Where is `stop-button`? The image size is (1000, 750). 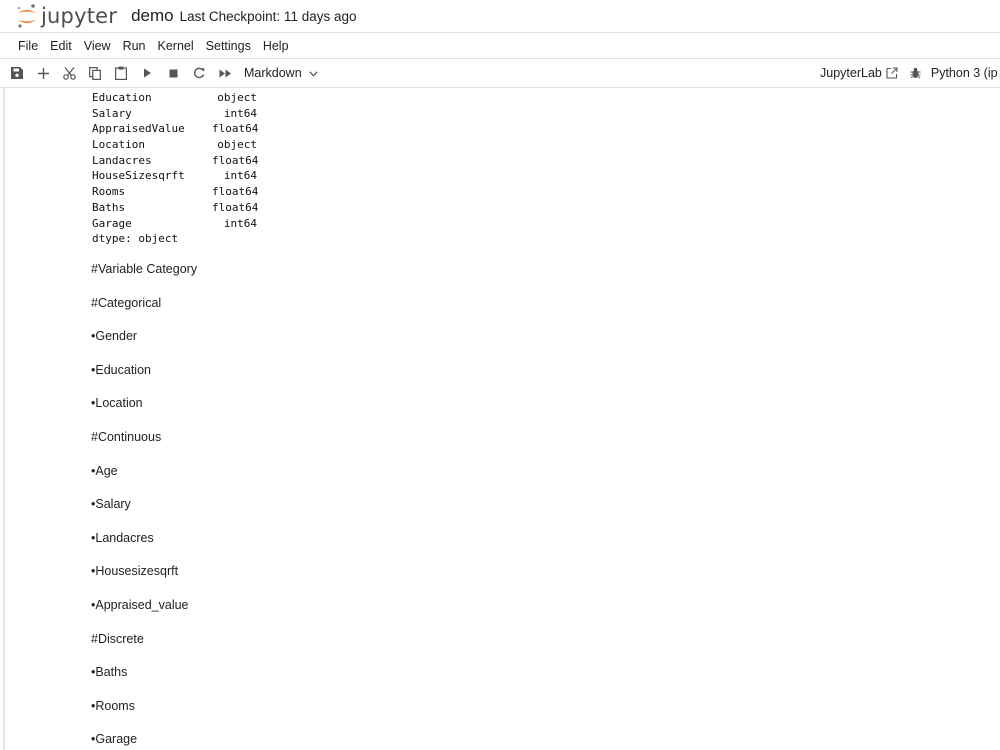 stop-button is located at coordinates (173, 73).